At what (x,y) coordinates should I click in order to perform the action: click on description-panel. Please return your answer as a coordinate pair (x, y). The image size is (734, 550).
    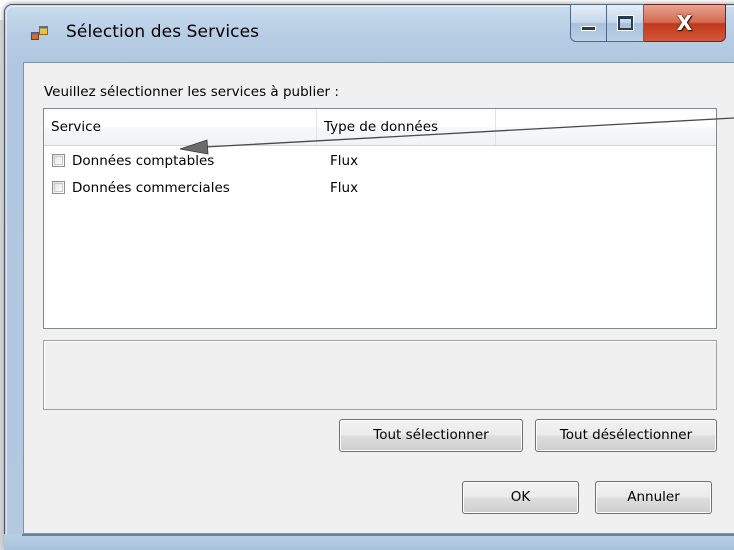
    Looking at the image, I should click on (380, 375).